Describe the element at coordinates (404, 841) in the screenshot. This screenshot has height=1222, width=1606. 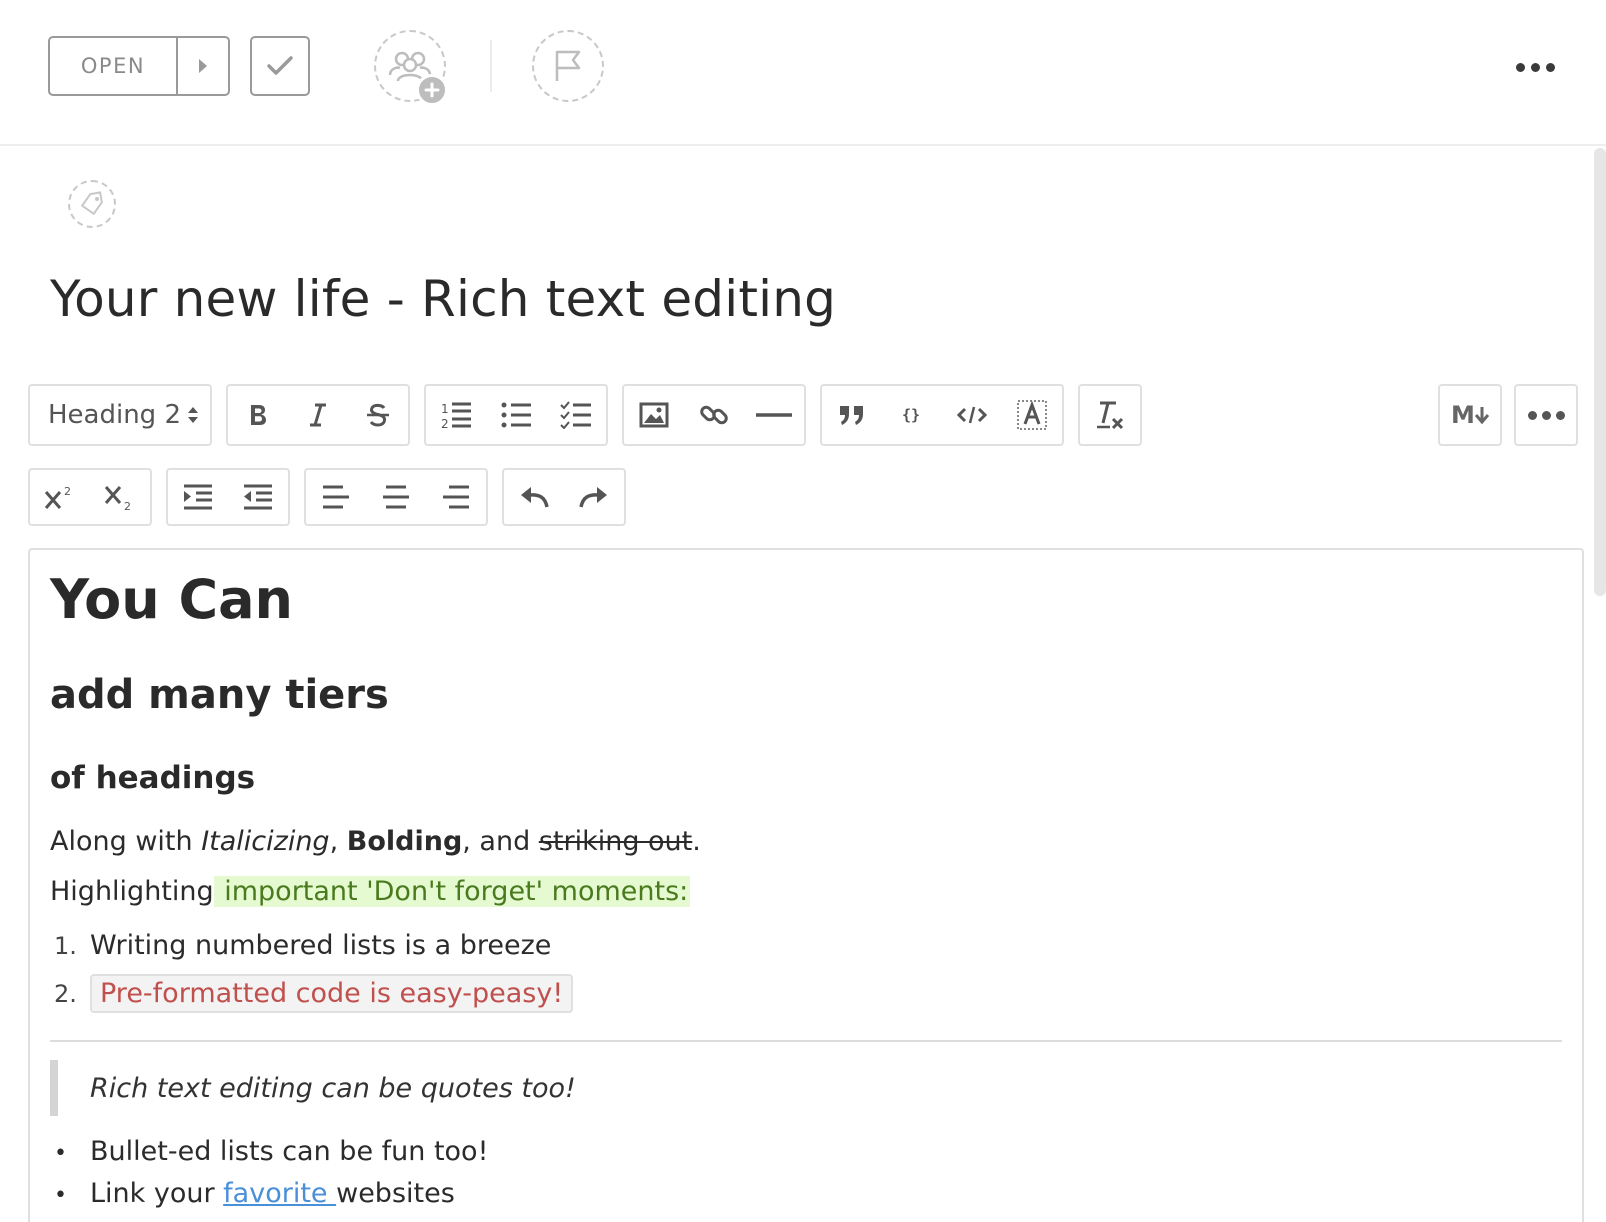
I see `bold-text: Bolding` at that location.